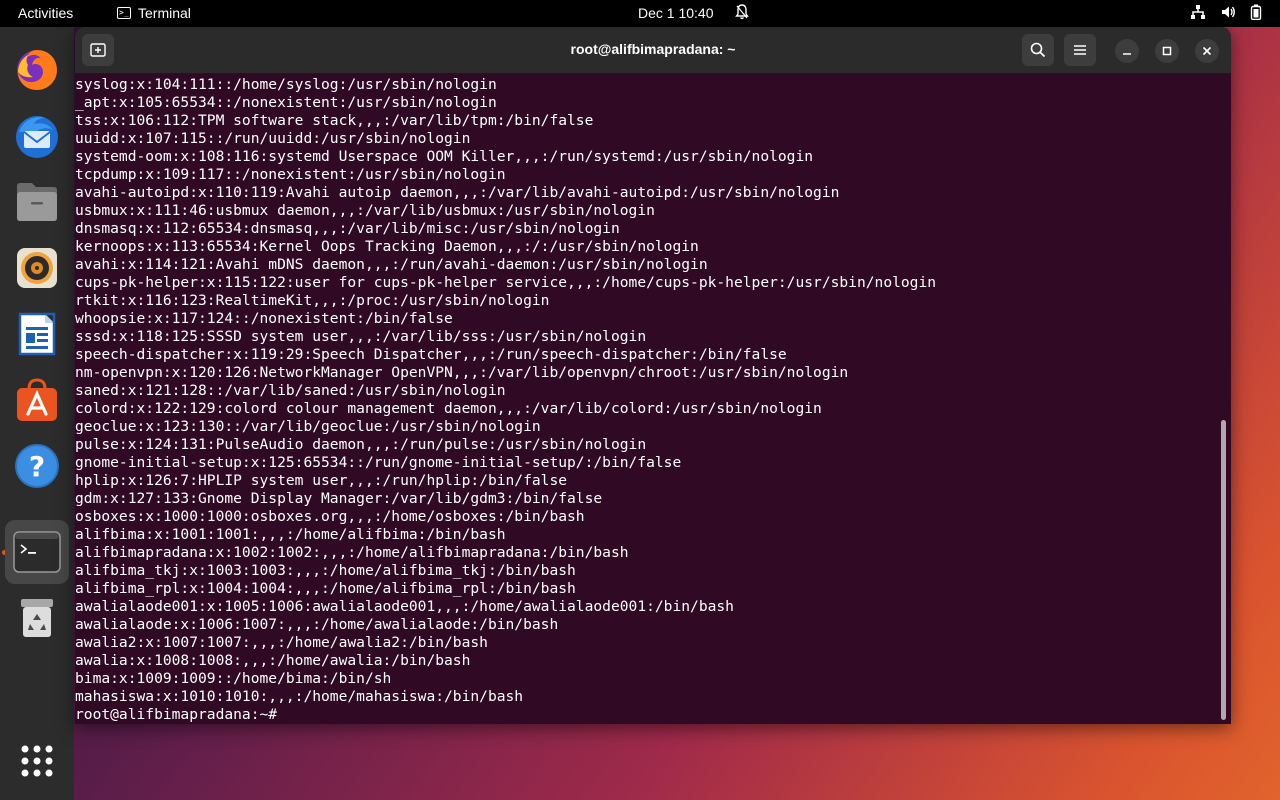  I want to click on terminal-icon, so click(37, 552).